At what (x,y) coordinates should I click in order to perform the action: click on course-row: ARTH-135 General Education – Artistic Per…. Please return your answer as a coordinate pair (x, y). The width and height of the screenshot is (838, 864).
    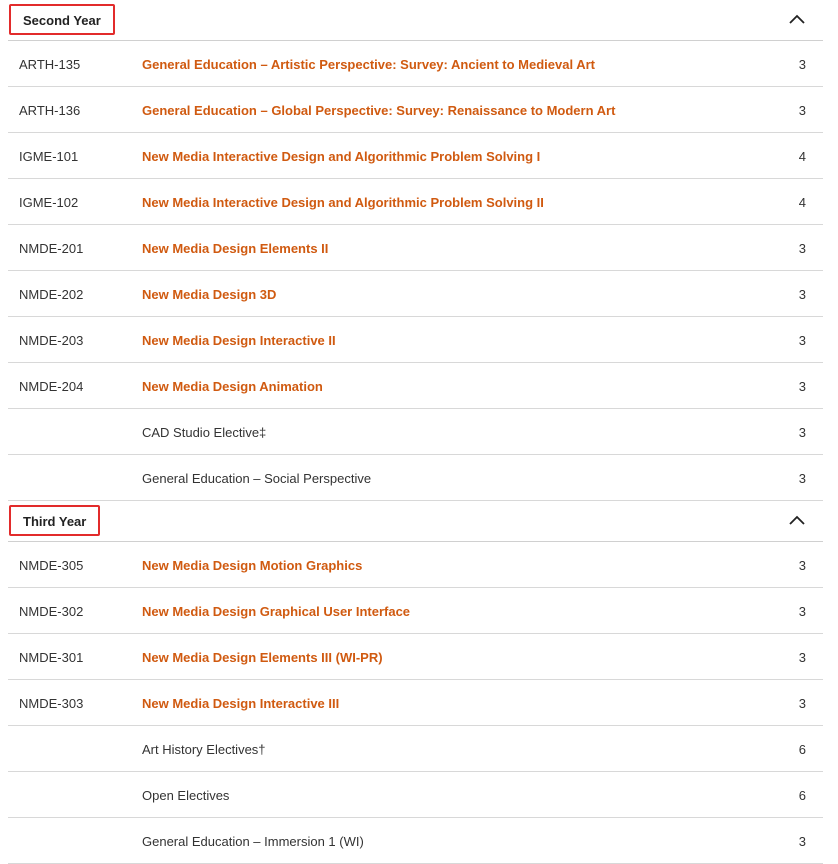
    Looking at the image, I should click on (415, 64).